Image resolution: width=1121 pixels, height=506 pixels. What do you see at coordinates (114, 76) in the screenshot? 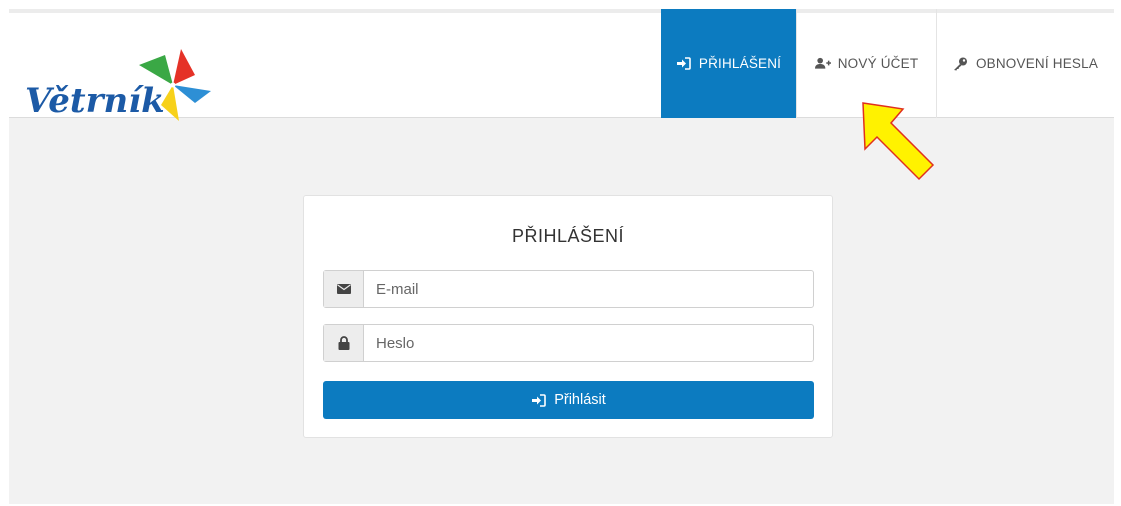
I see `logo: Větrník` at bounding box center [114, 76].